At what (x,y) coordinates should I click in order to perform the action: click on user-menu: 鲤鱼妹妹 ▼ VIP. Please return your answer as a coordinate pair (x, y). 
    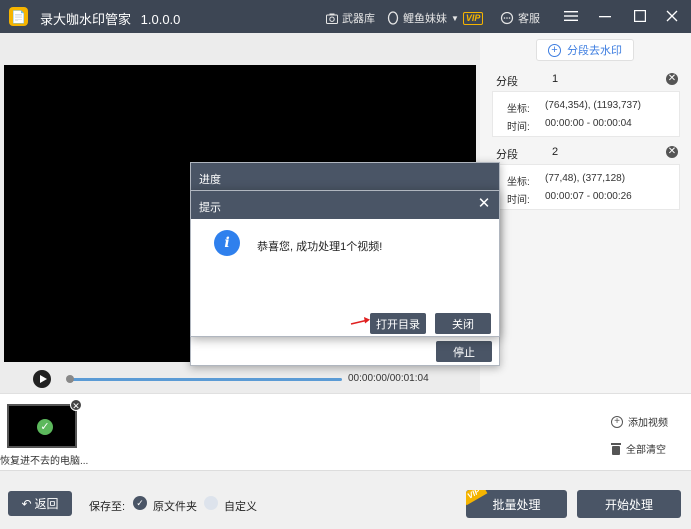
    Looking at the image, I should click on (435, 18).